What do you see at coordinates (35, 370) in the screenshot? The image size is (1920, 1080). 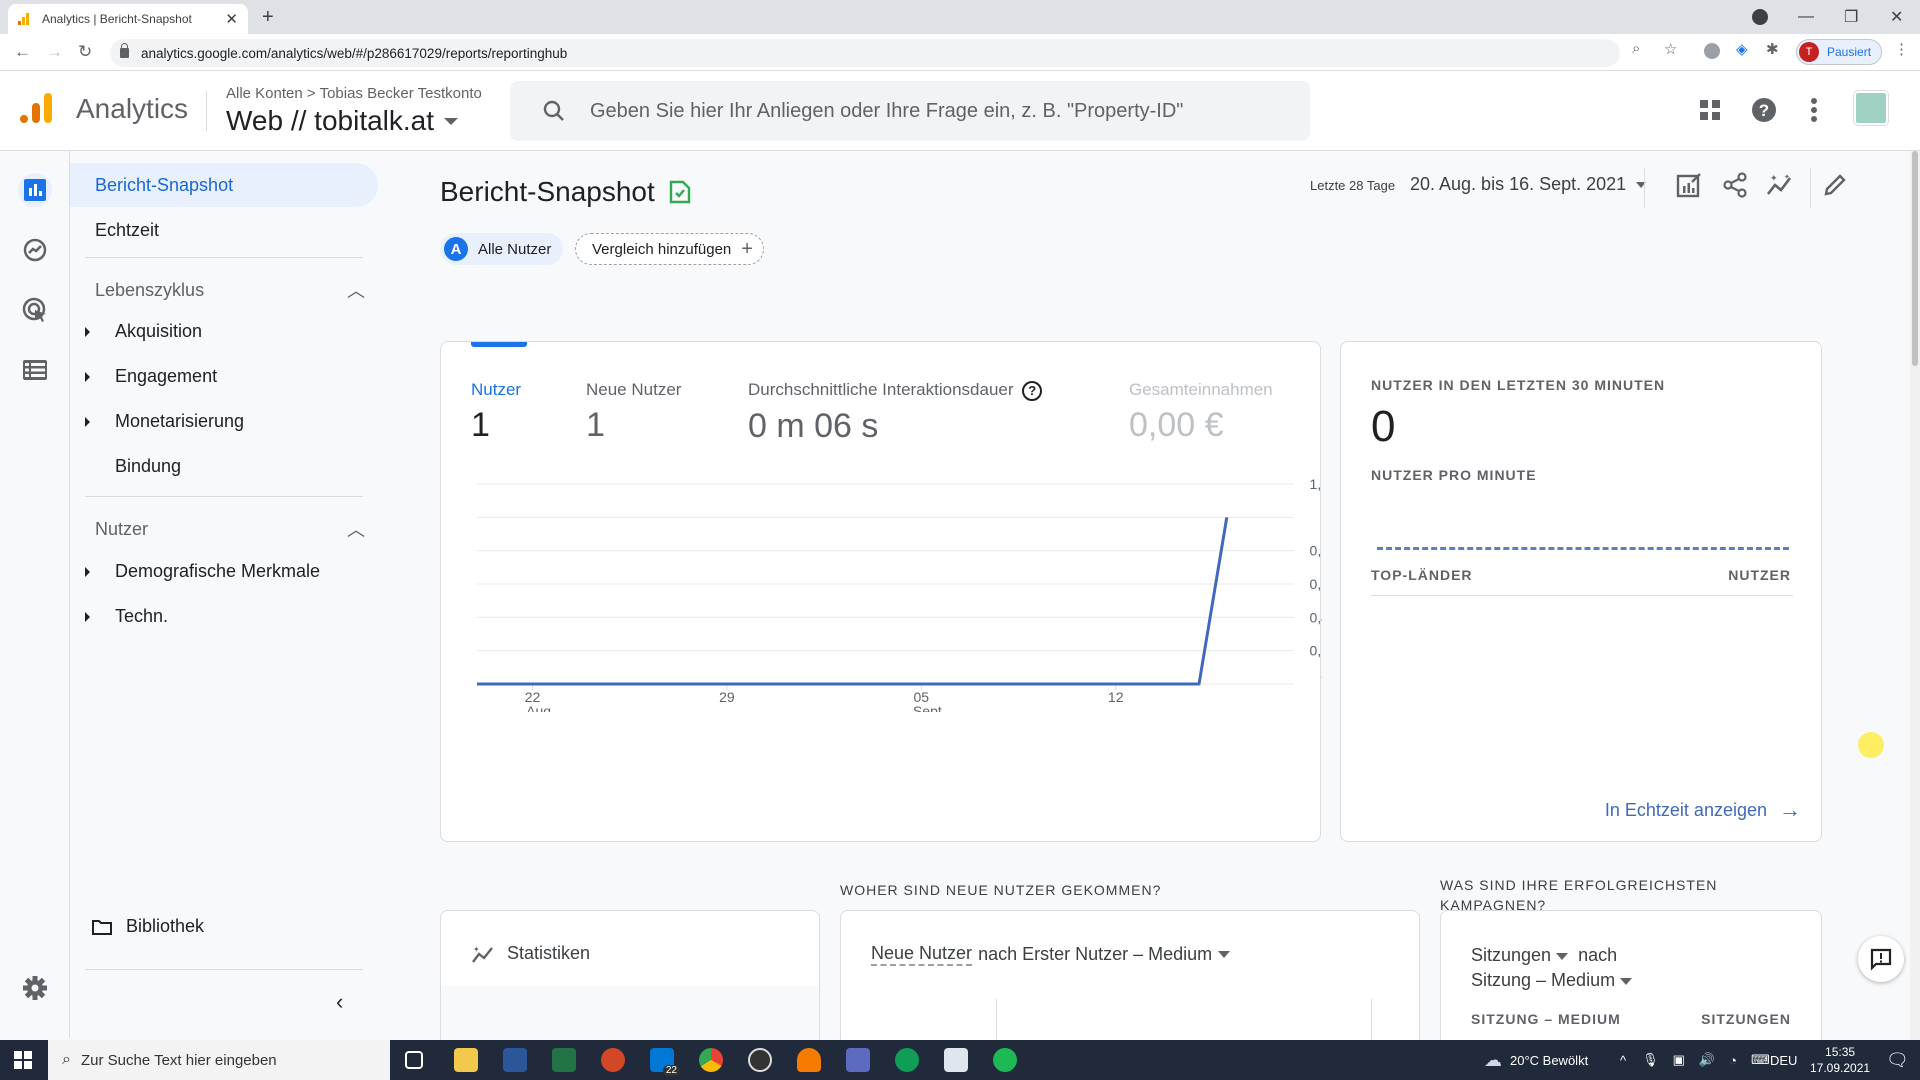 I see `configure-nav-button` at bounding box center [35, 370].